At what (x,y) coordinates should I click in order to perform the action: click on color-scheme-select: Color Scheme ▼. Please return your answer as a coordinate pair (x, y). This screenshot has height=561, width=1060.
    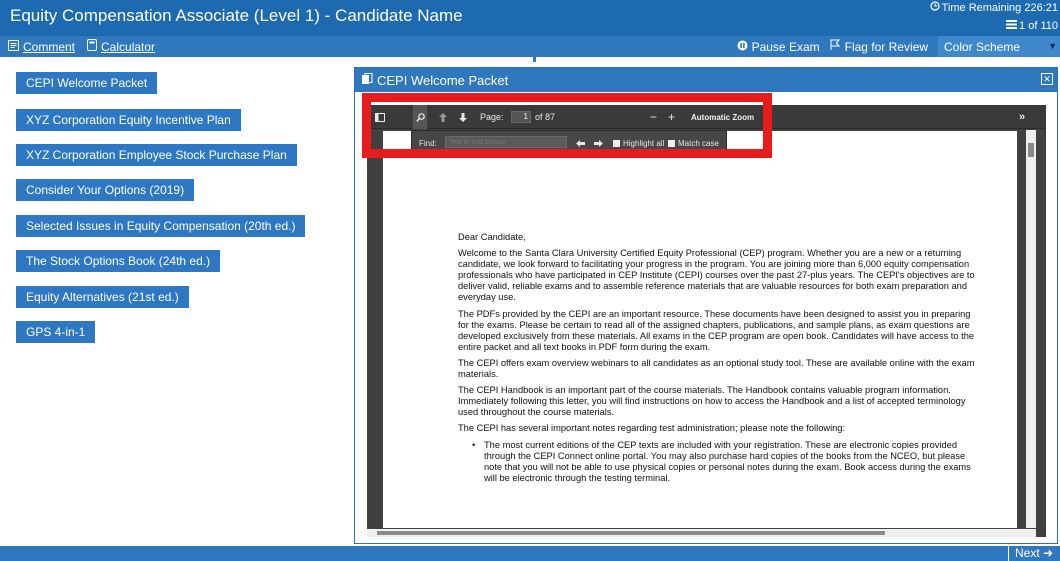
    Looking at the image, I should click on (999, 46).